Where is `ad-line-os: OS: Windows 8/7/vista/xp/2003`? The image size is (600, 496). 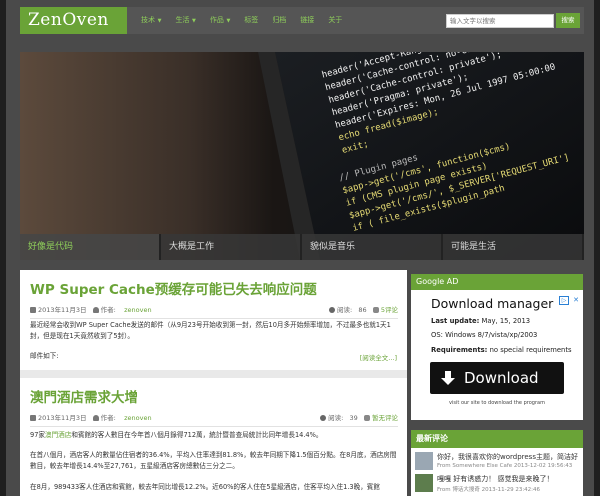
ad-line-os: OS: Windows 8/7/vista/xp/2003 is located at coordinates (484, 335).